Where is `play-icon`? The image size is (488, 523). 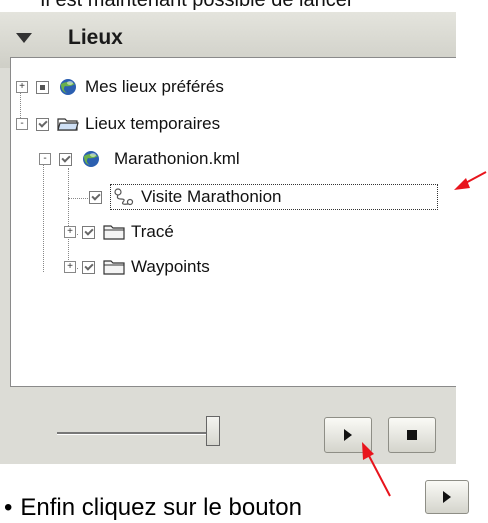 play-icon is located at coordinates (447, 497).